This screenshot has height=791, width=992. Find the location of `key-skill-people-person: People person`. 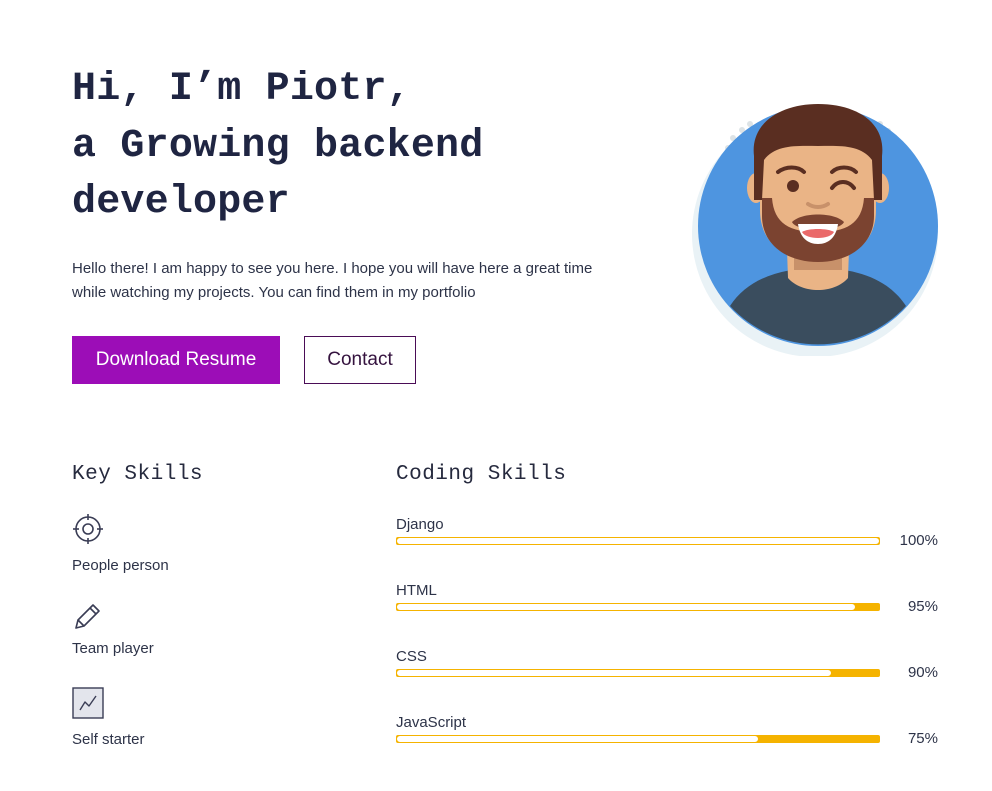

key-skill-people-person: People person is located at coordinates (120, 565).